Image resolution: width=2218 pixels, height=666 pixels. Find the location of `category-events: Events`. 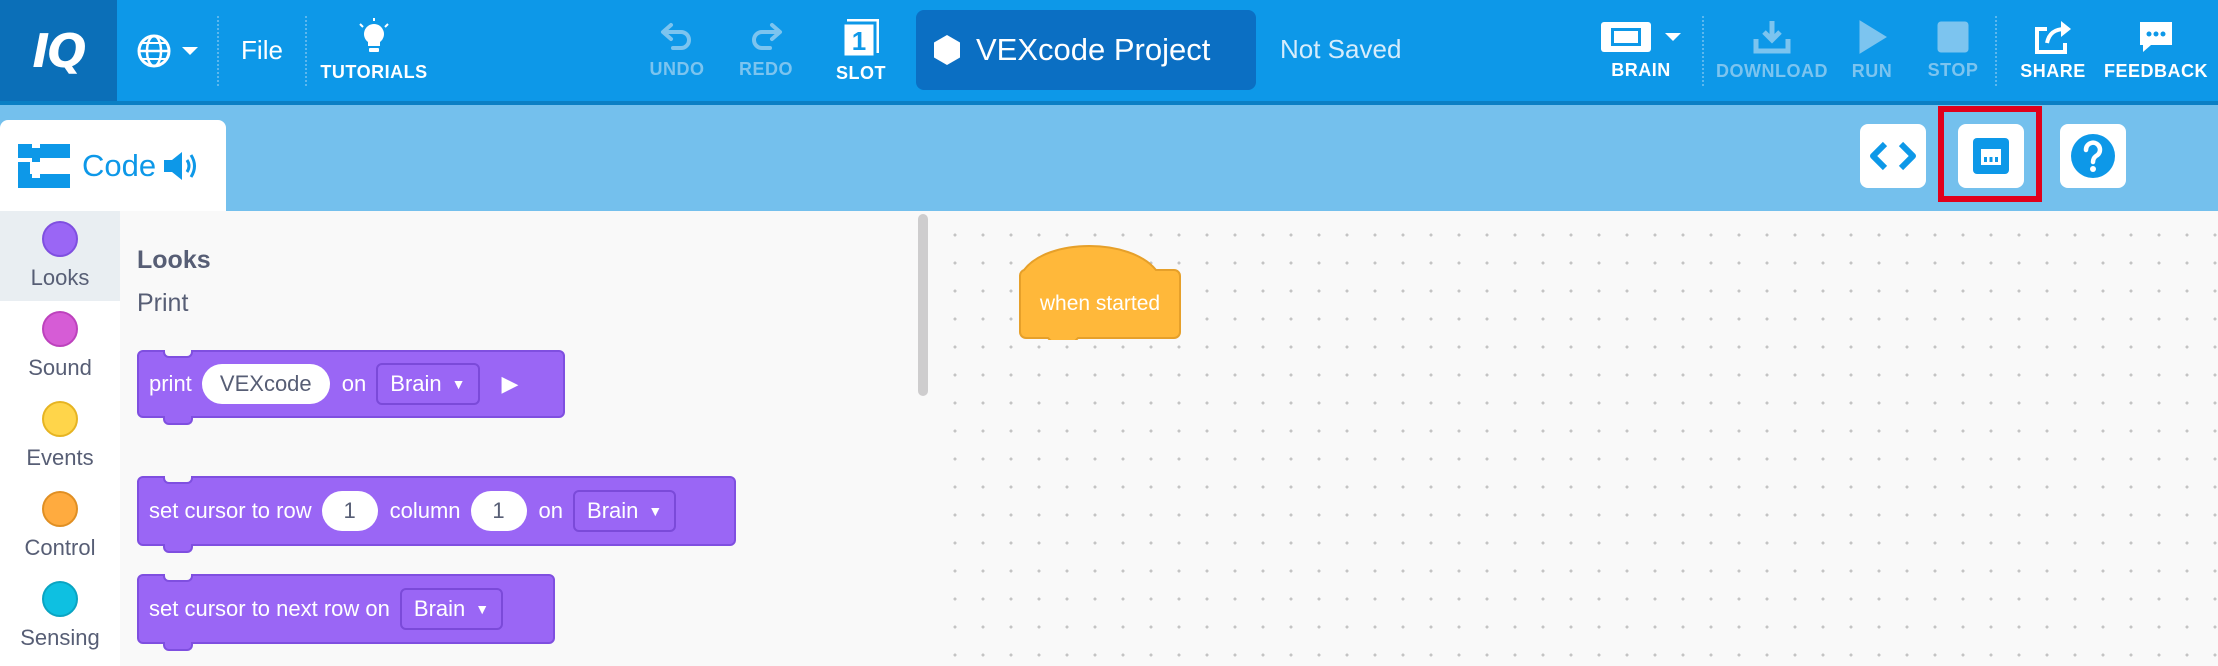

category-events: Events is located at coordinates (60, 436).